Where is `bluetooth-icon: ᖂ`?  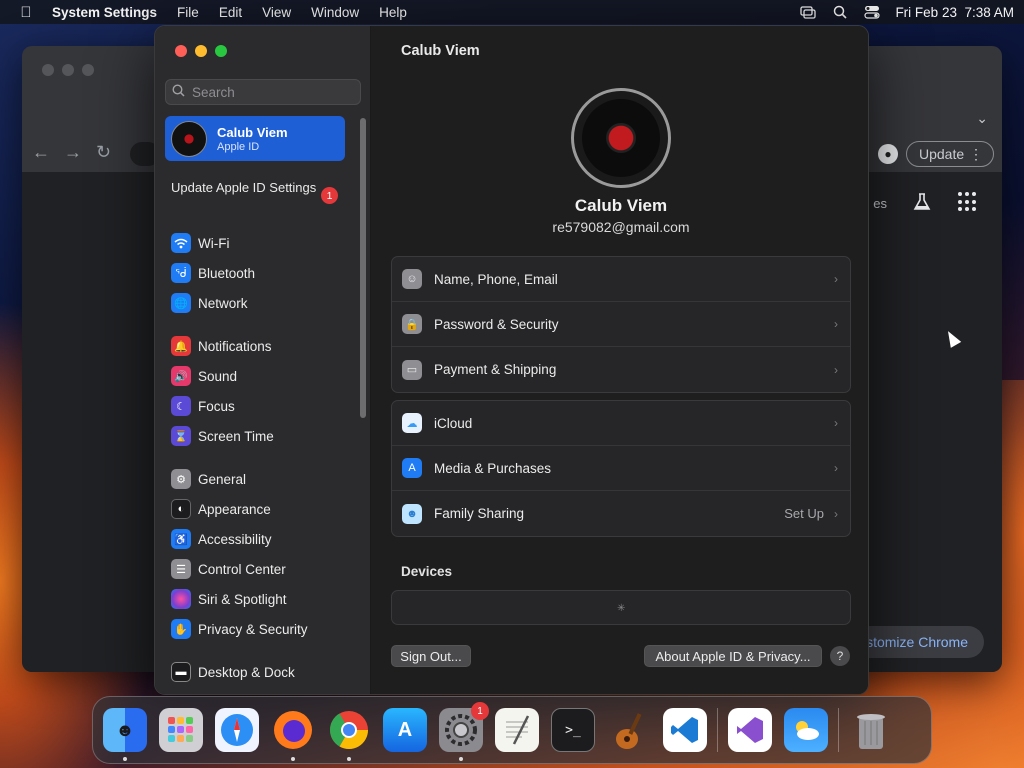
bluetooth-icon: ᖂ is located at coordinates (181, 273).